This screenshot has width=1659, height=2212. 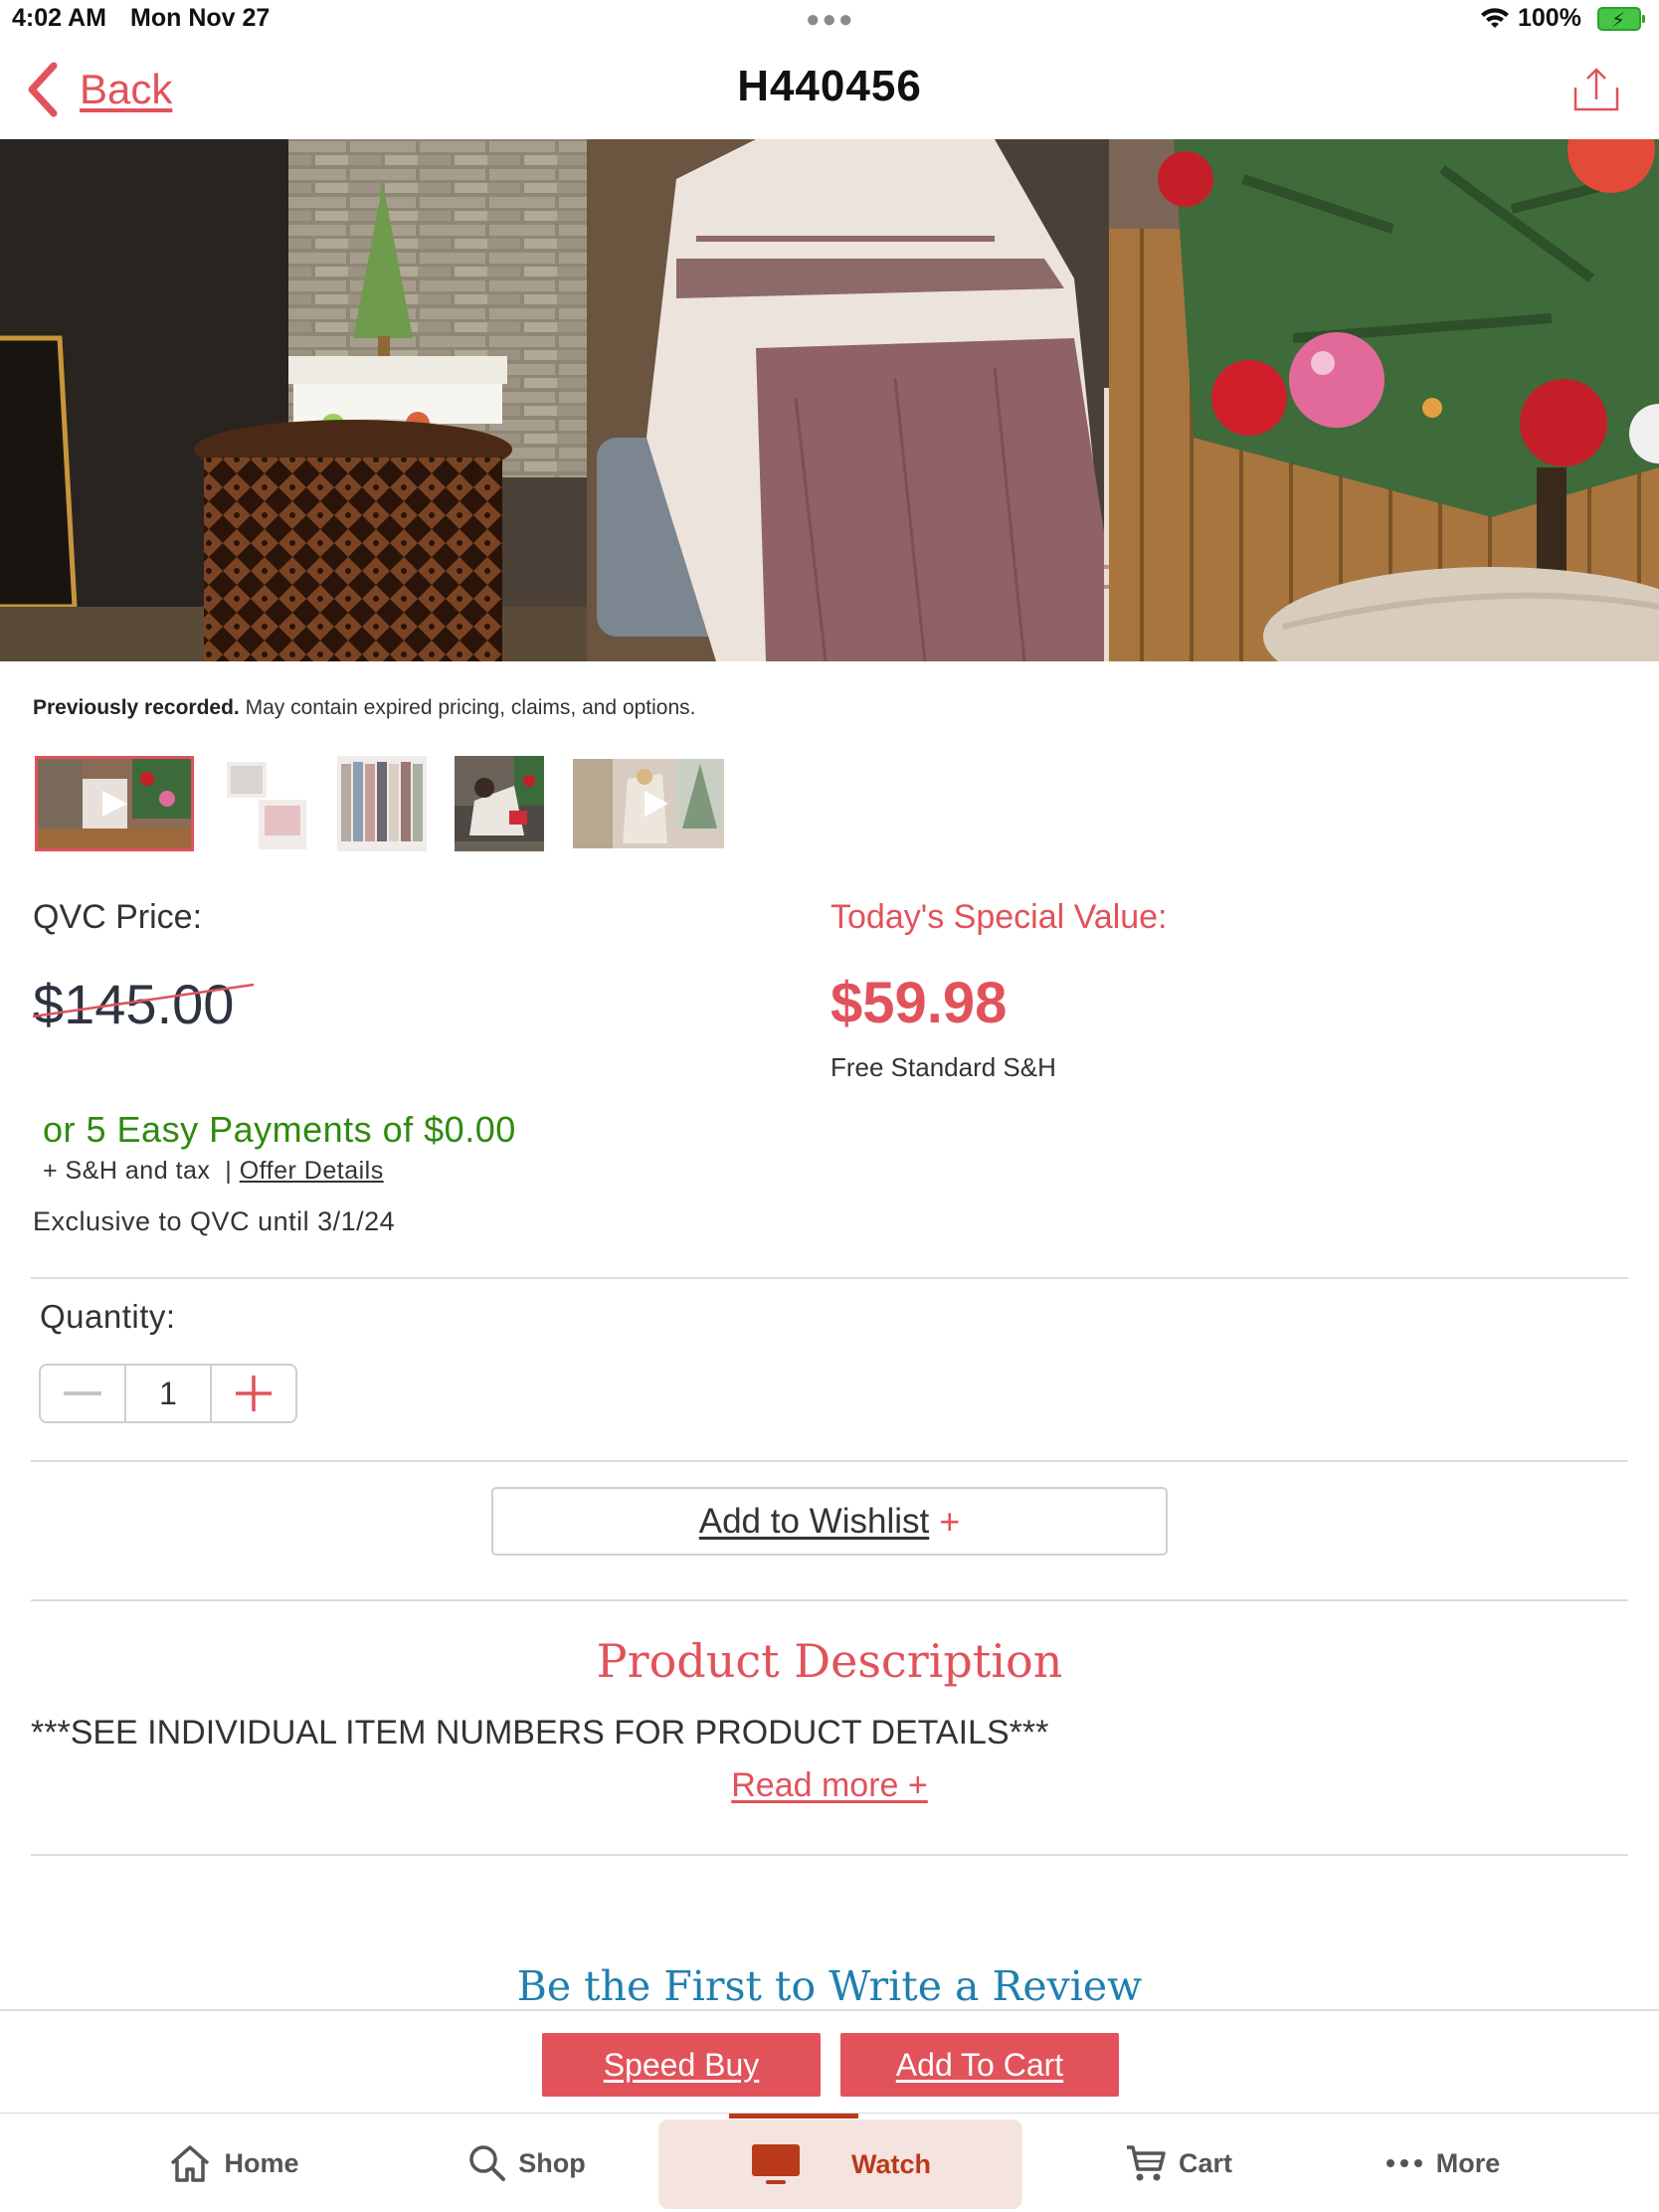 I want to click on add-to-wishlist-button: Add to Wishlist +, so click(x=829, y=1521).